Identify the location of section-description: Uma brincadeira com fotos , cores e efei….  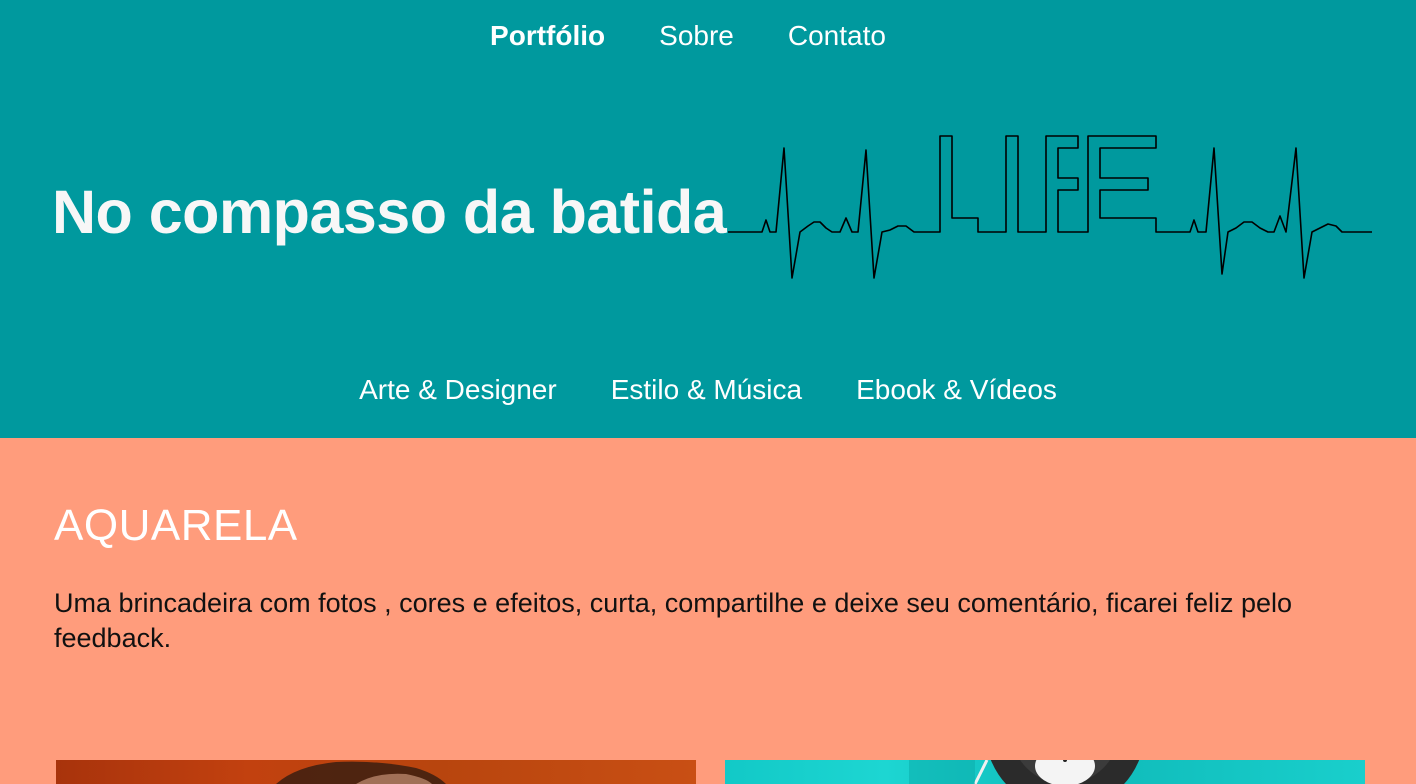
(673, 620).